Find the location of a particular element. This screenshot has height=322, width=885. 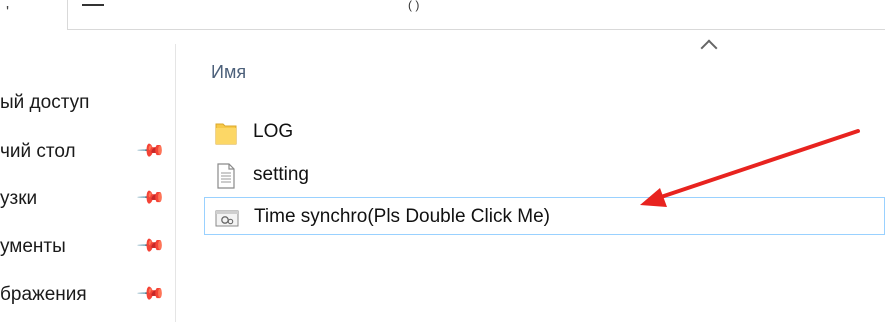

sidebar-item-label: ументы is located at coordinates (33, 246).